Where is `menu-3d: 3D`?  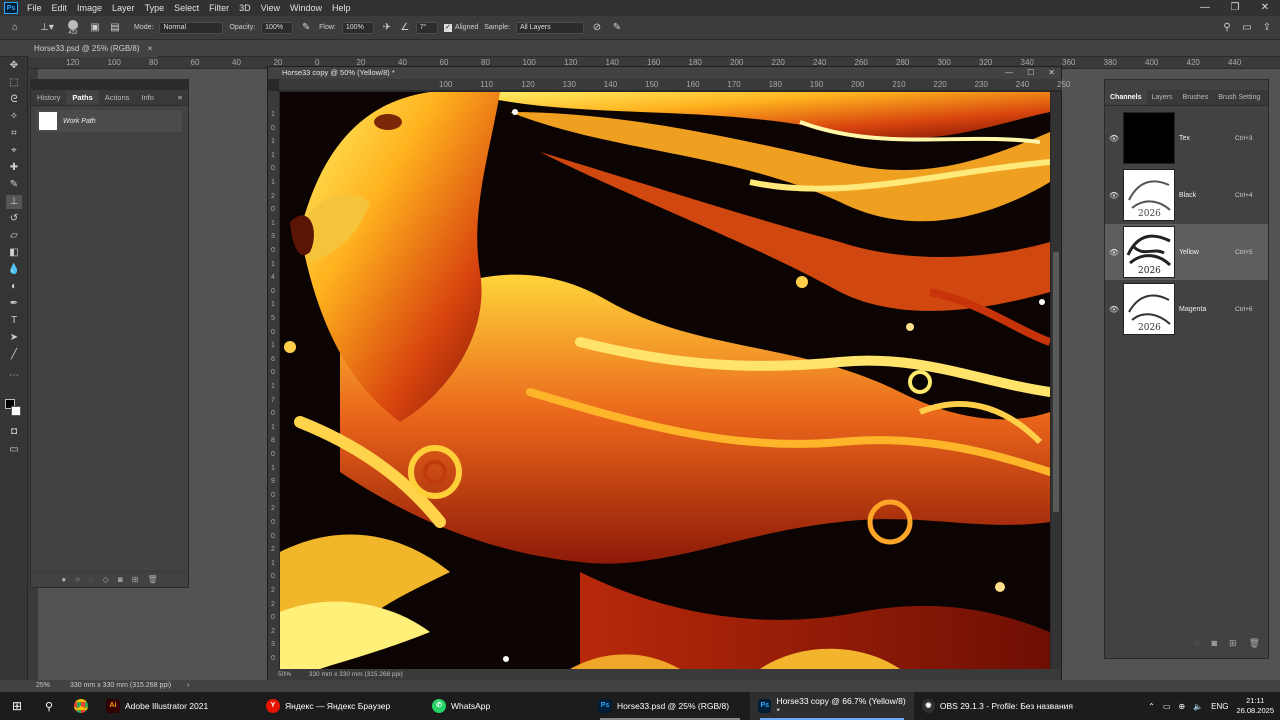 menu-3d: 3D is located at coordinates (245, 8).